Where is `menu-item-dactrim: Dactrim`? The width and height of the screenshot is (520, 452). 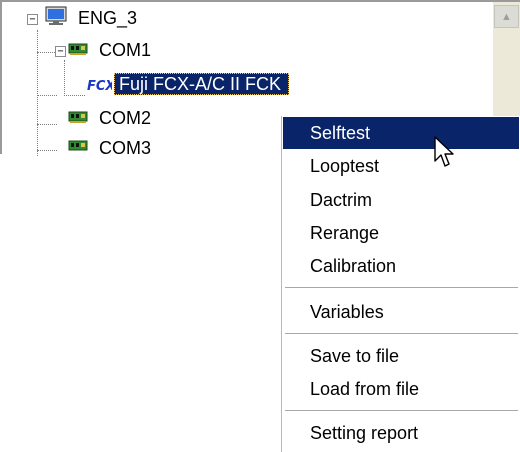
menu-item-dactrim: Dactrim is located at coordinates (401, 200).